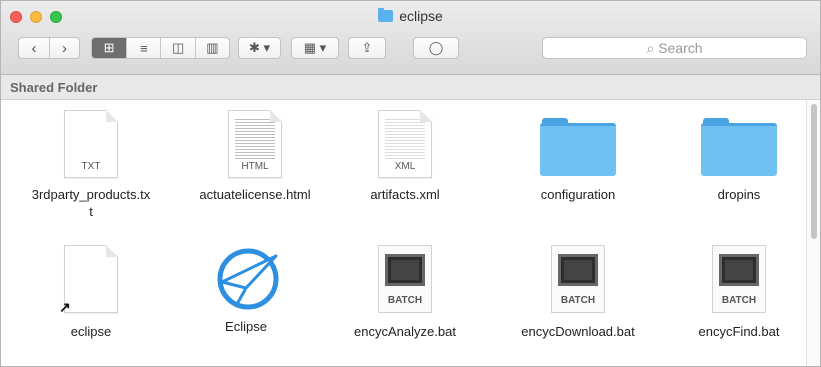 Image resolution: width=821 pixels, height=367 pixels. I want to click on share-icon: ⇪, so click(367, 47).